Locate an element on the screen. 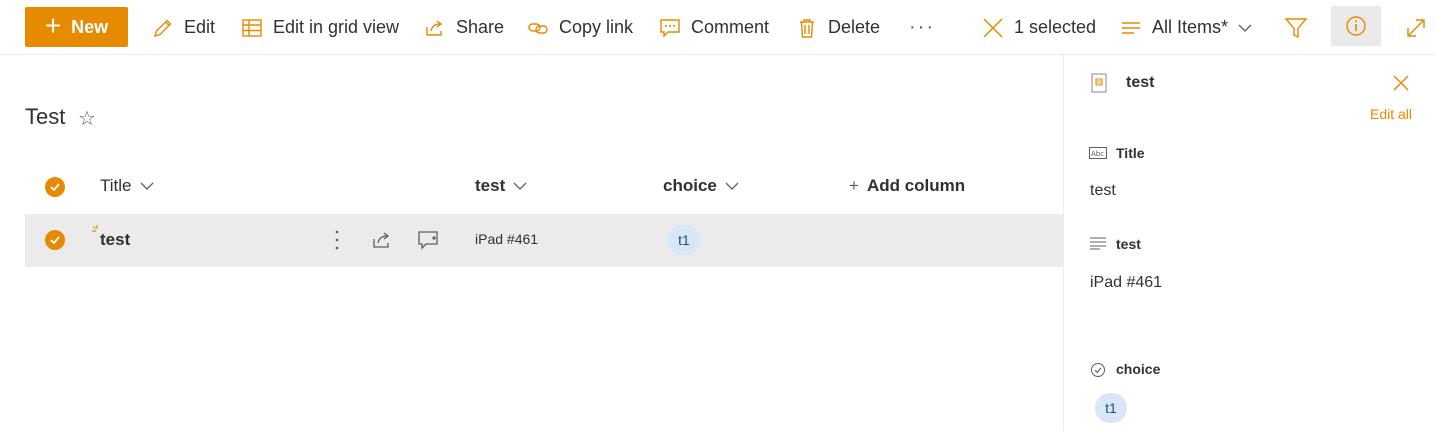 The image size is (1436, 431). column-header-choice: choice is located at coordinates (701, 186).